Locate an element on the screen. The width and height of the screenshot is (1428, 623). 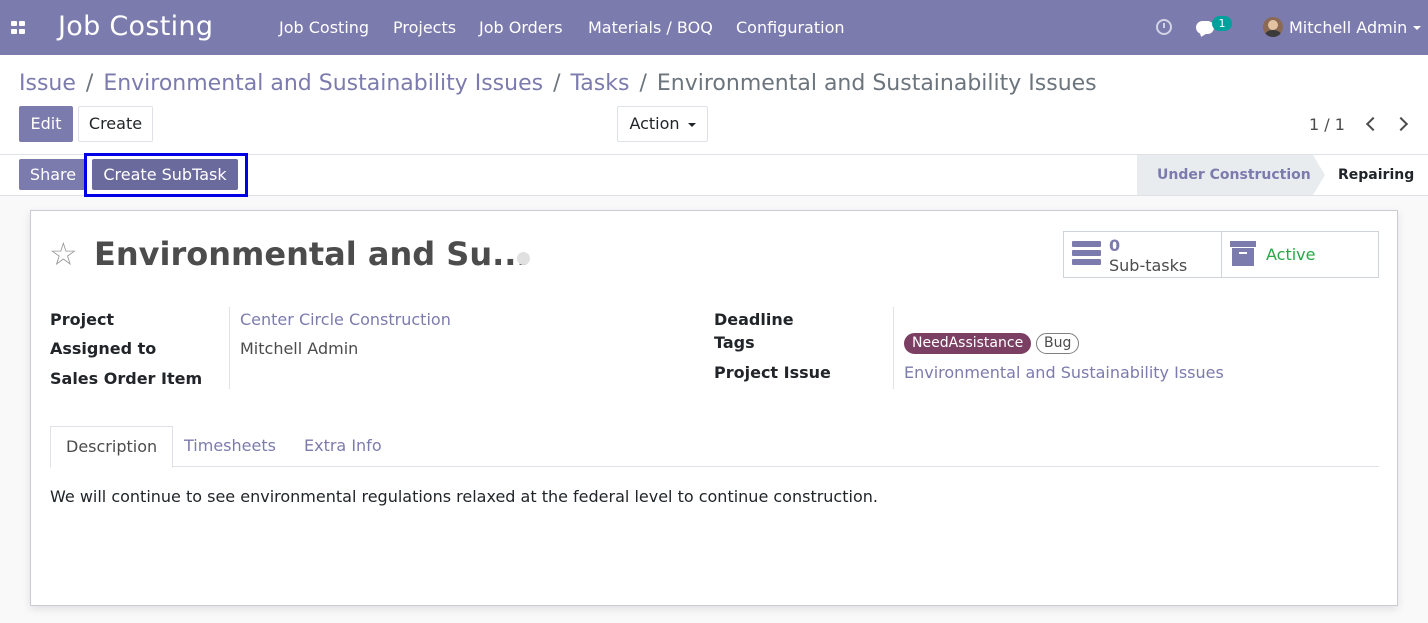
chevron-right-icon is located at coordinates (1401, 124).